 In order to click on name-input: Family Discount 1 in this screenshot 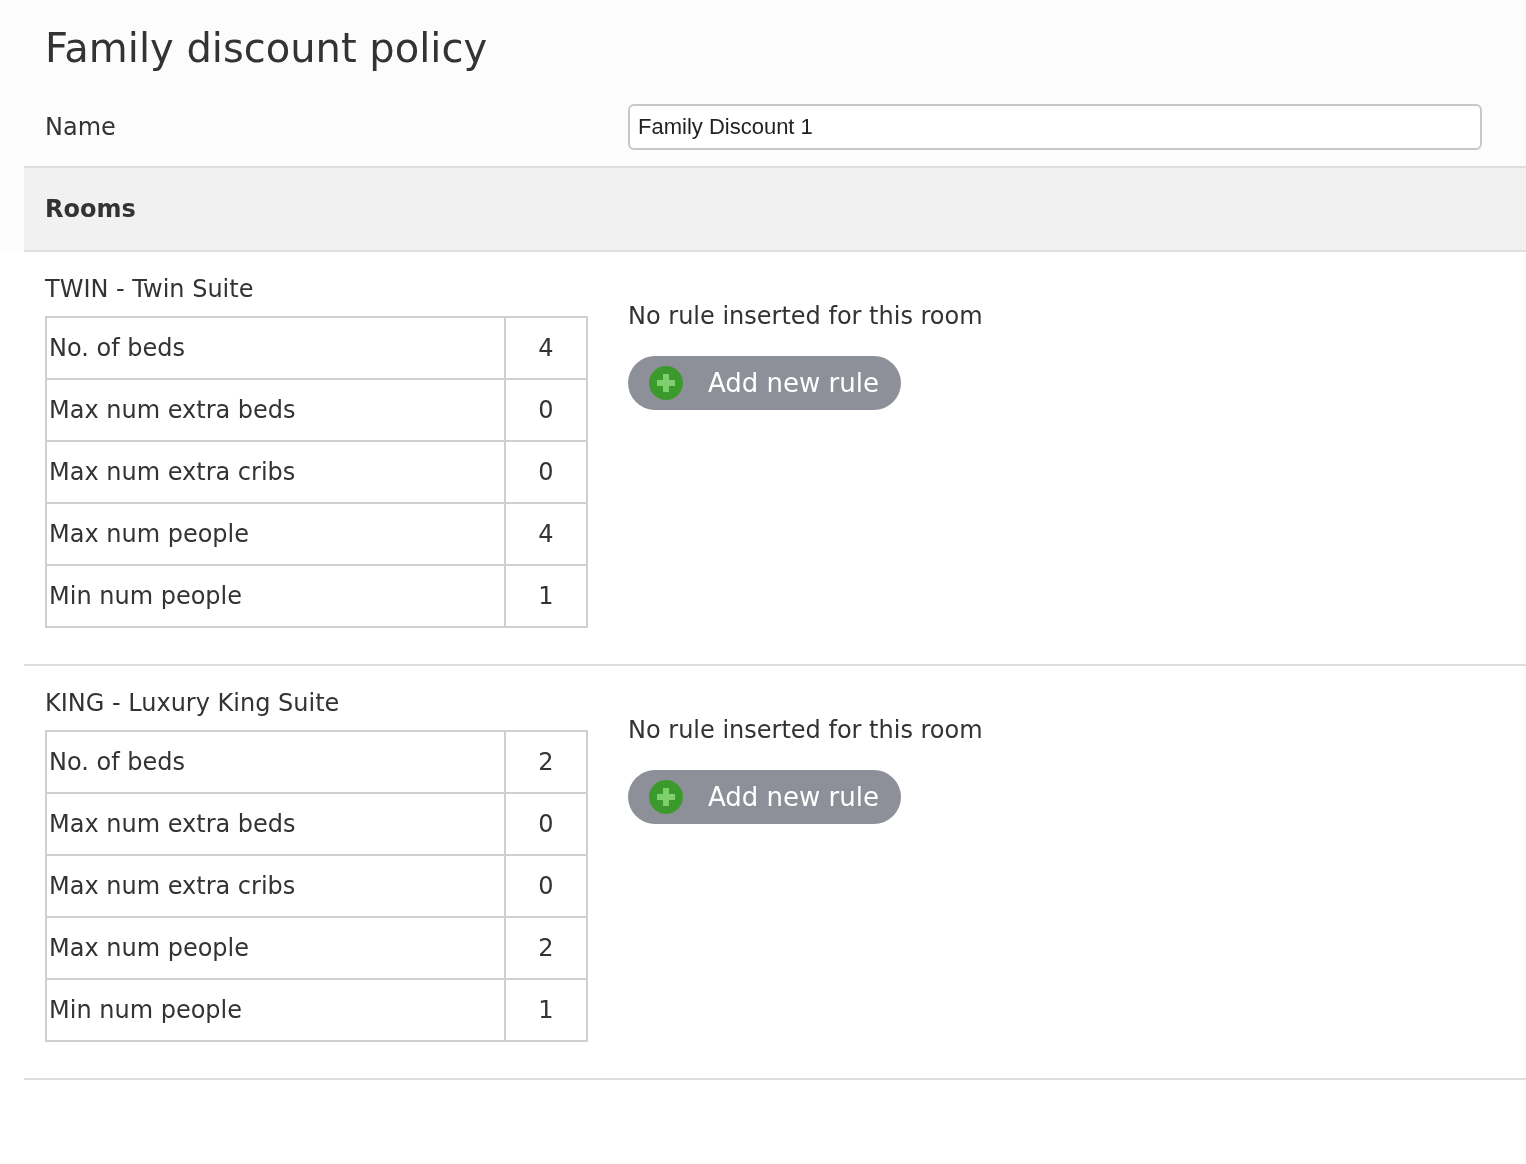, I will do `click(1055, 127)`.